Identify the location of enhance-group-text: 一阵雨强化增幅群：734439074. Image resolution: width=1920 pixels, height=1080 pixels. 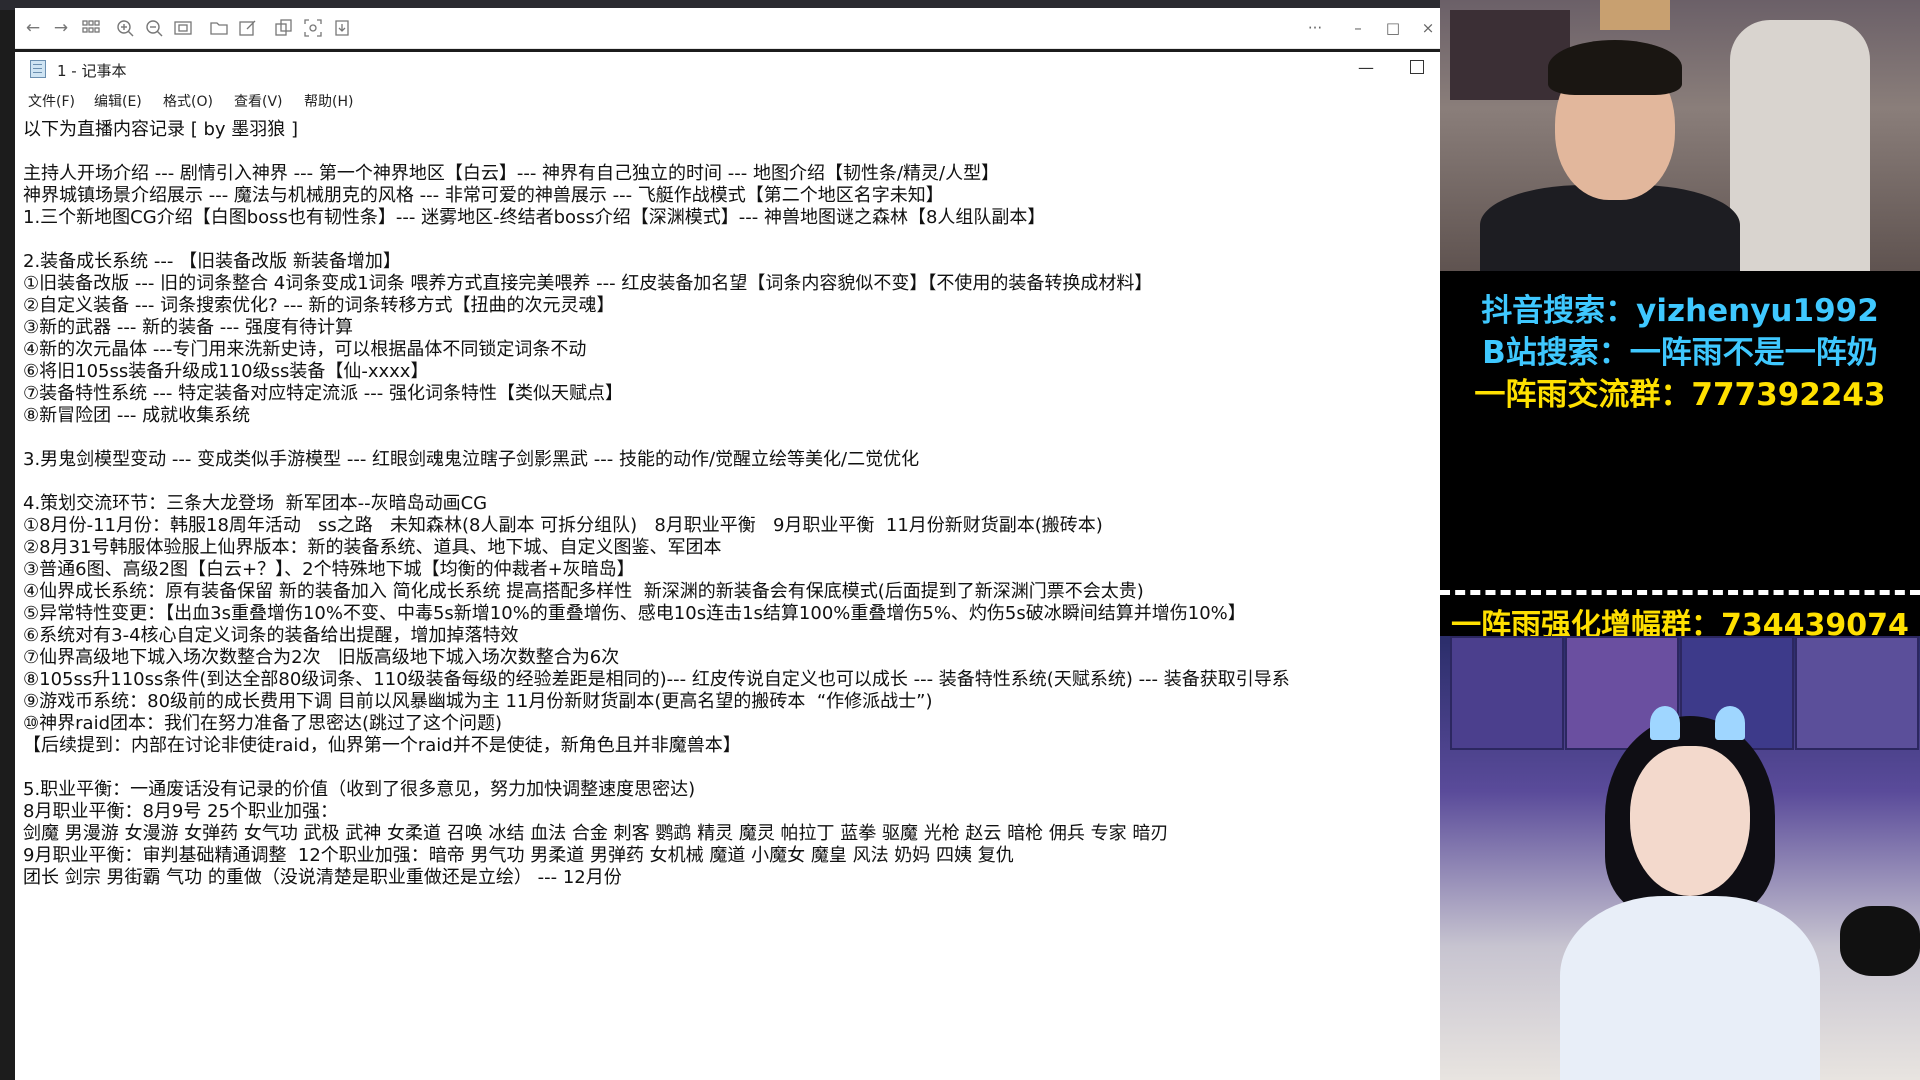
(1680, 622).